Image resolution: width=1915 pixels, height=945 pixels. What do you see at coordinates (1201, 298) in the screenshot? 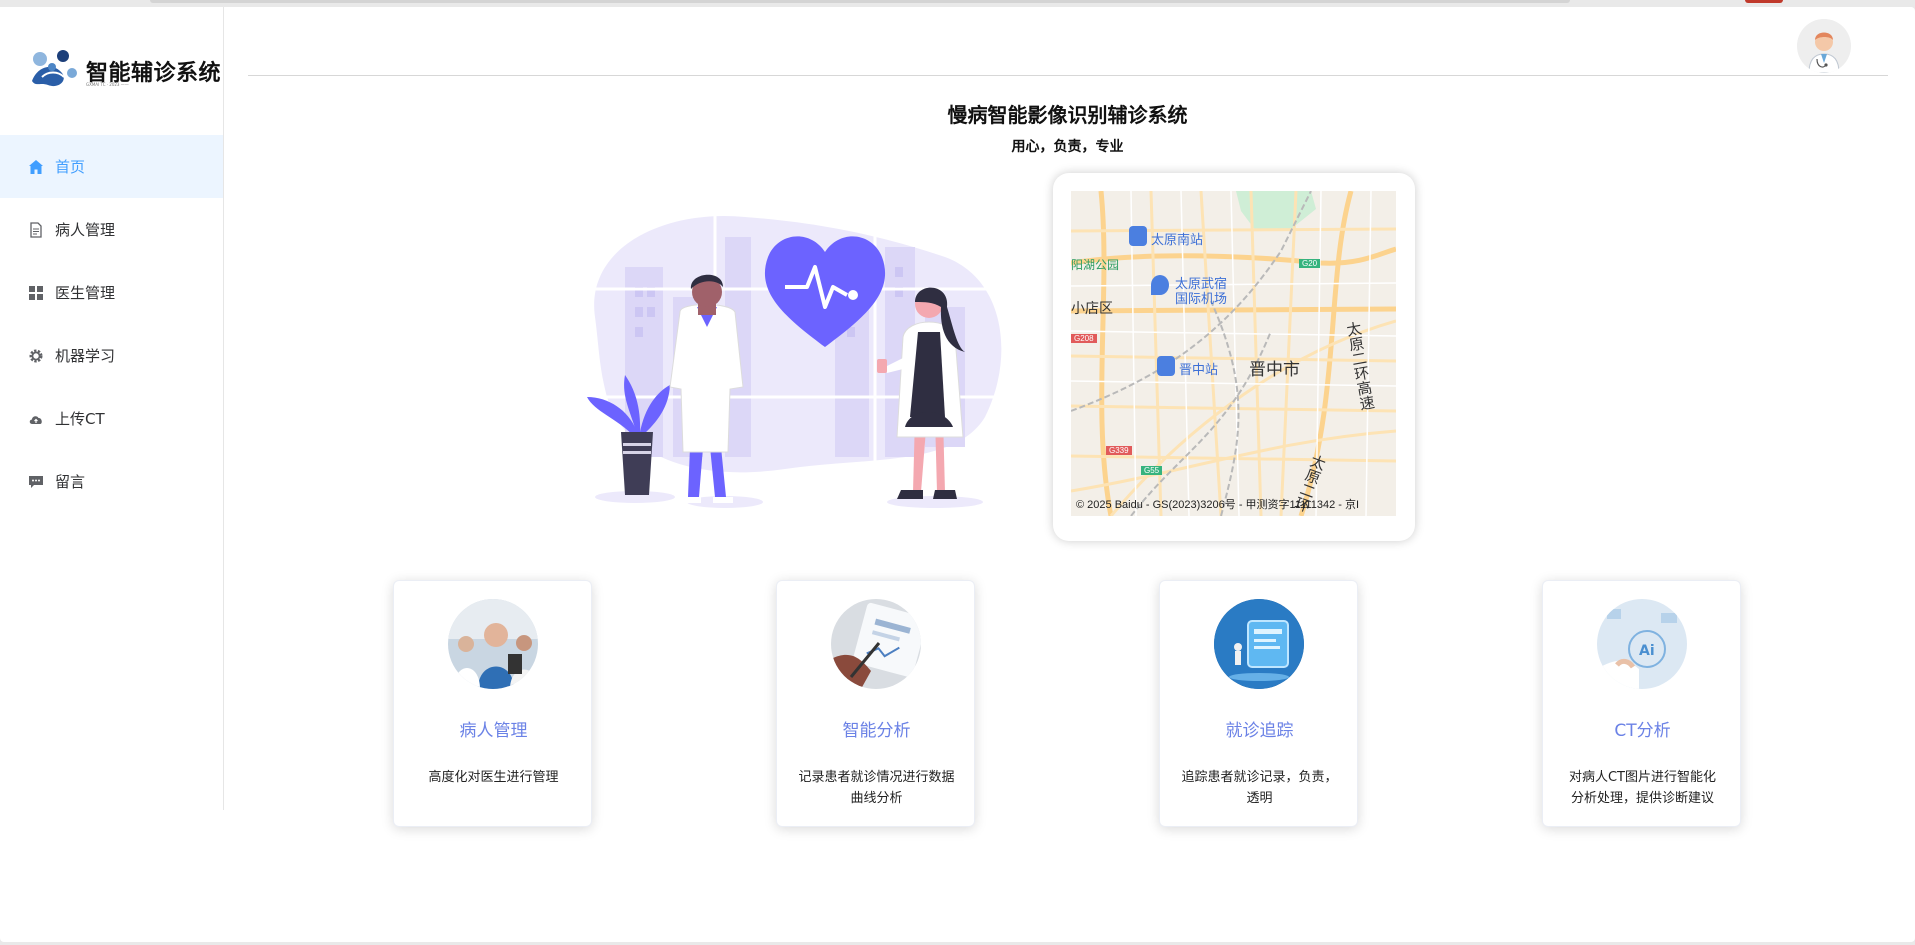
I see `map-label-airport-2: 国际机场` at bounding box center [1201, 298].